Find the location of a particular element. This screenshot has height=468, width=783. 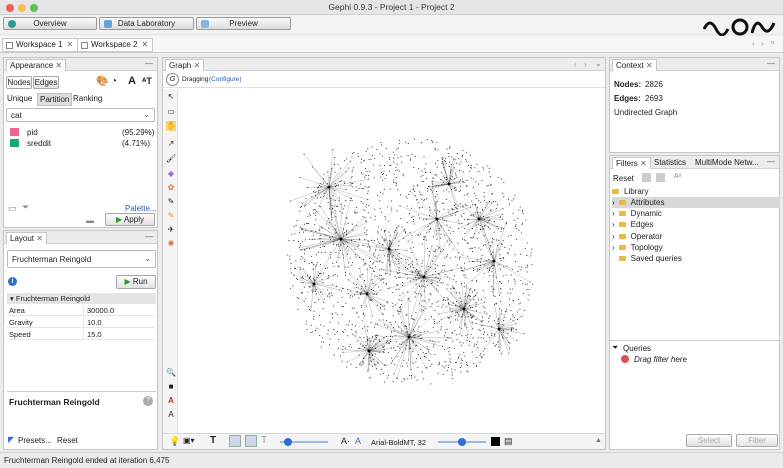

reset-button: Reset is located at coordinates (67, 440).